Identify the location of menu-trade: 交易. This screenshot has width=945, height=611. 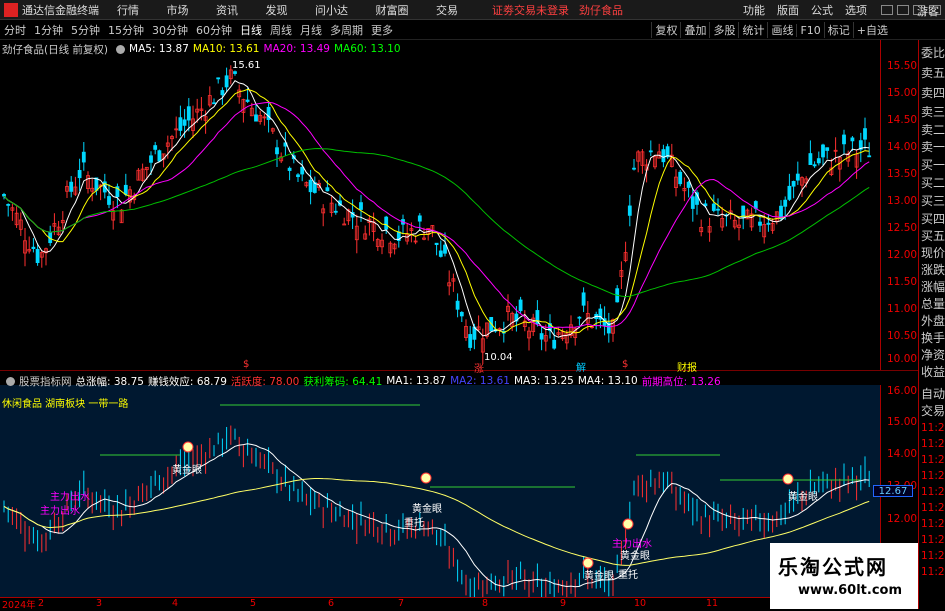
(447, 10).